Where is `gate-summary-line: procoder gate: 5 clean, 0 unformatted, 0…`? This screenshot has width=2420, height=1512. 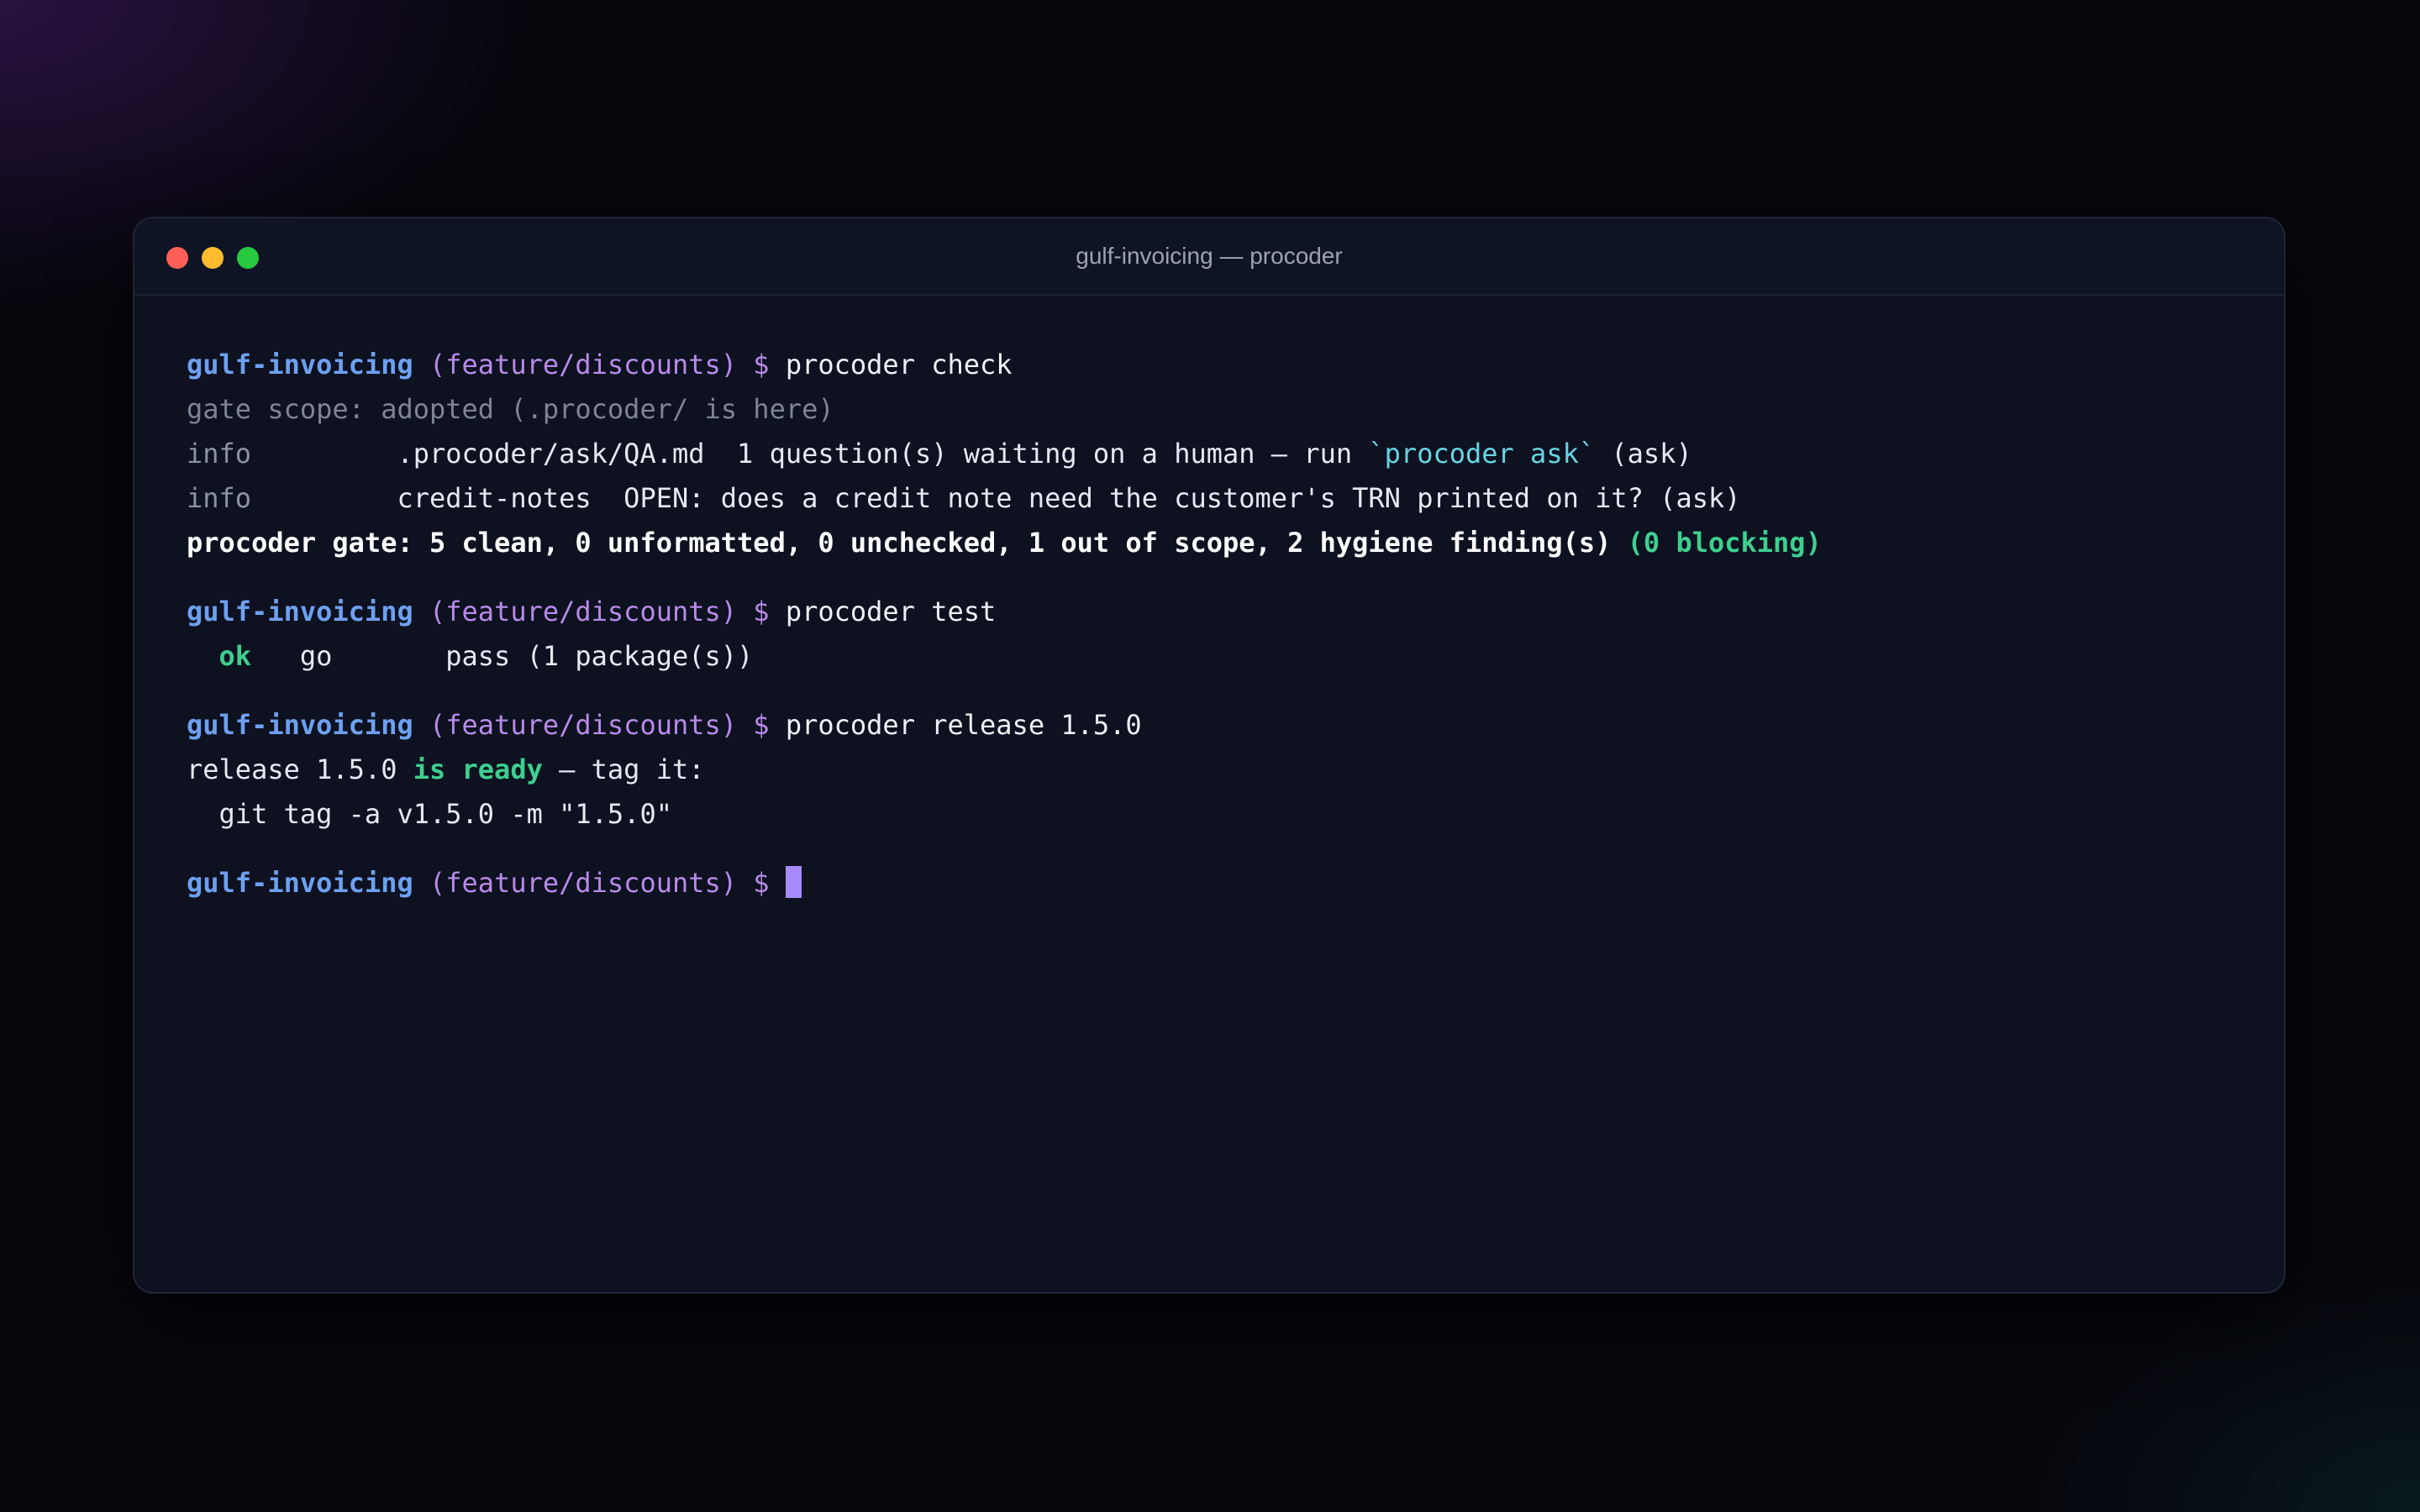 gate-summary-line: procoder gate: 5 clean, 0 unformatted, 0… is located at coordinates (1218, 543).